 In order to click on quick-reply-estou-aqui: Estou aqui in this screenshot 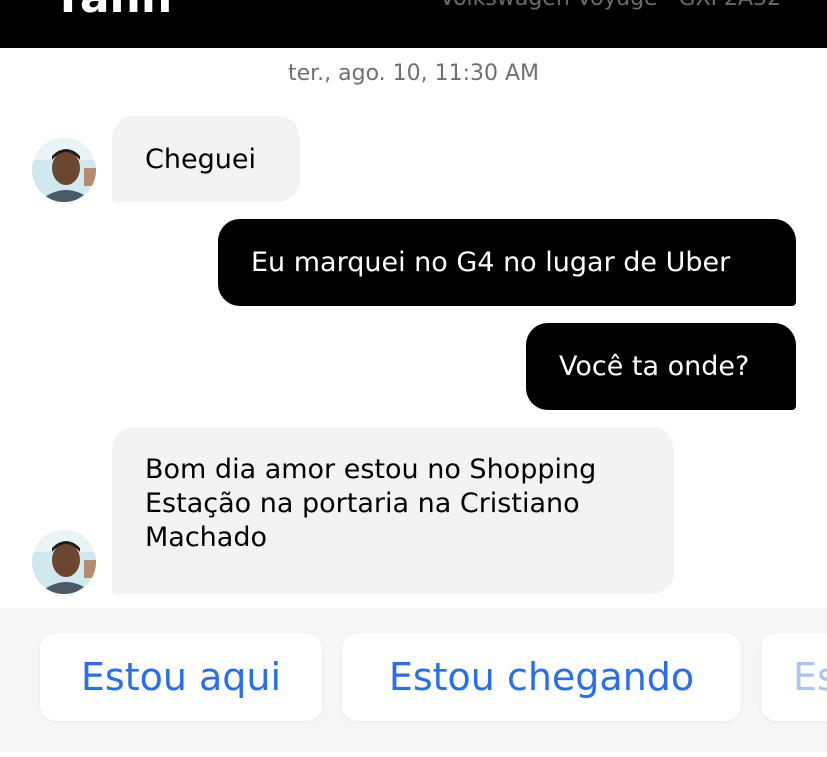, I will do `click(181, 677)`.